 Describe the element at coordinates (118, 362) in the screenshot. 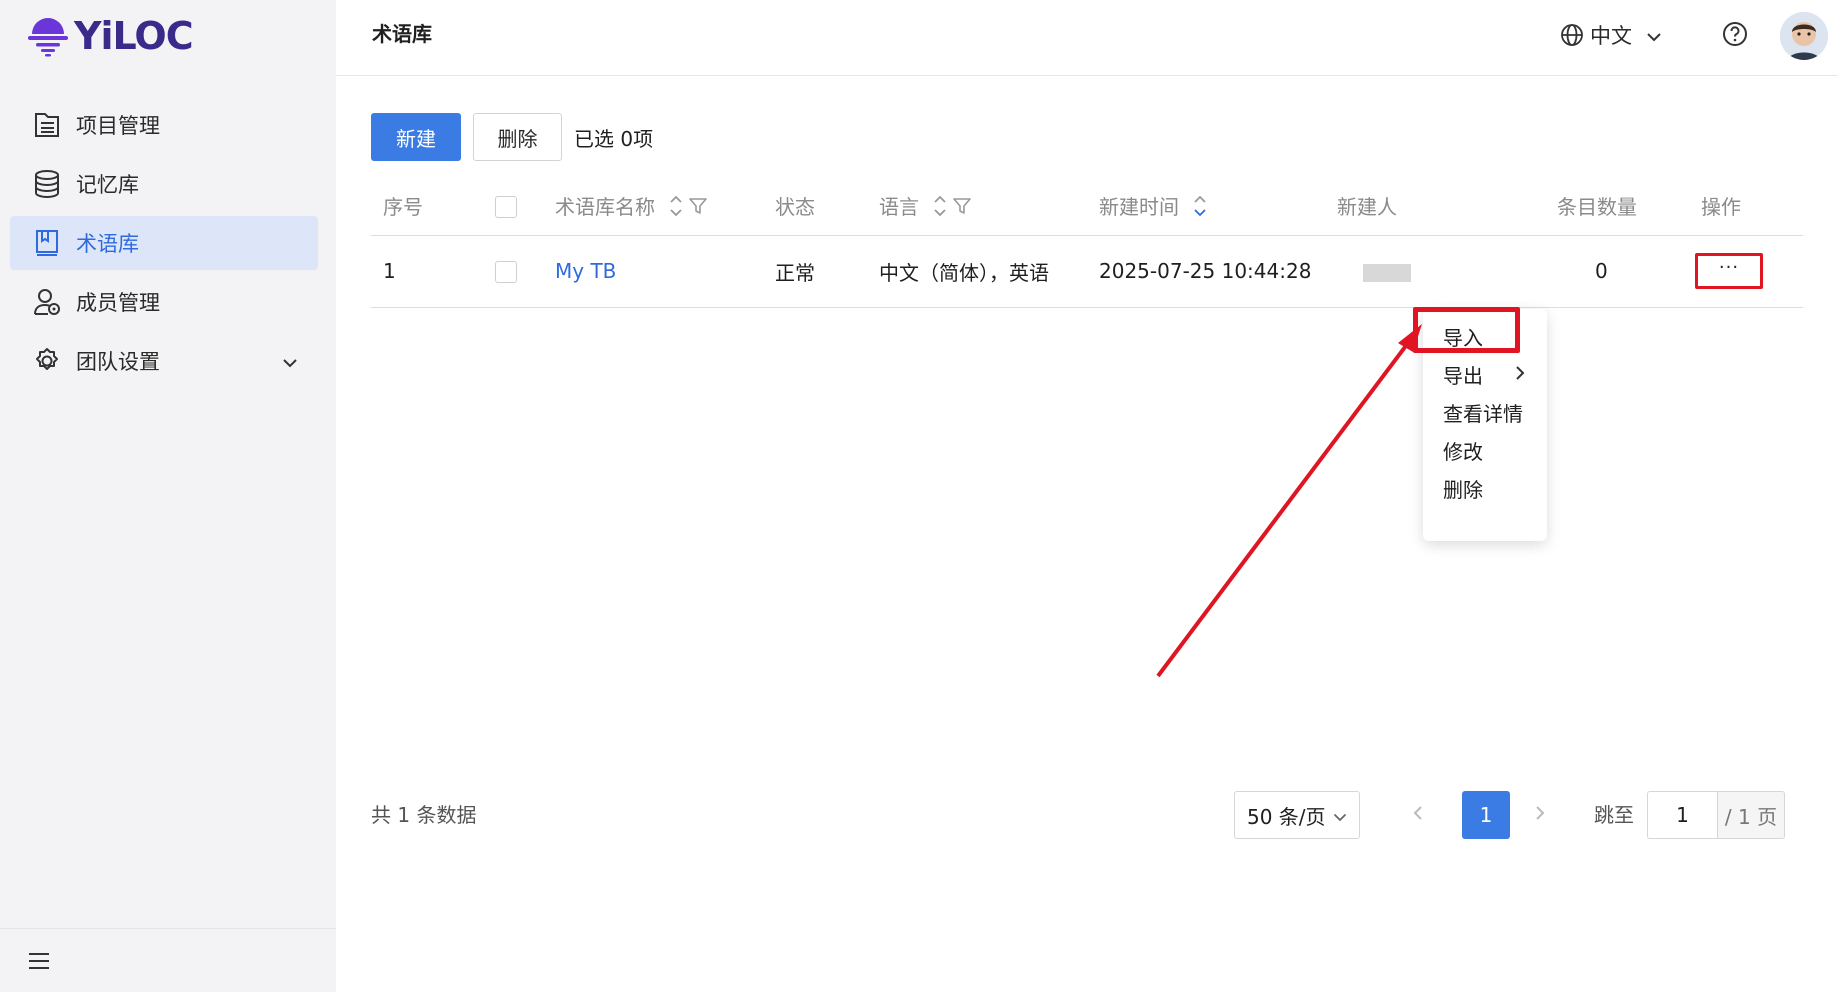

I see `sidebar-item-label: 团队设置` at that location.